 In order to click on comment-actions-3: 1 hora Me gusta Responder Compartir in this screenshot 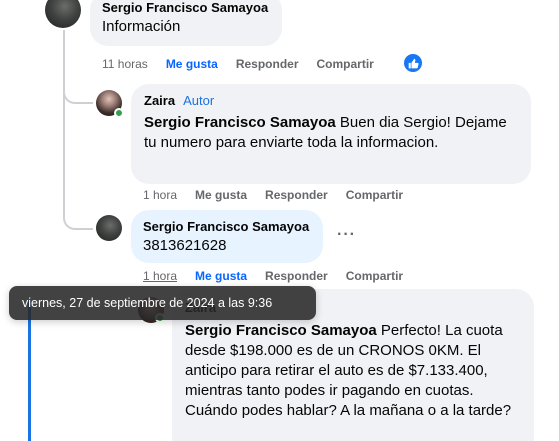, I will do `click(282, 276)`.